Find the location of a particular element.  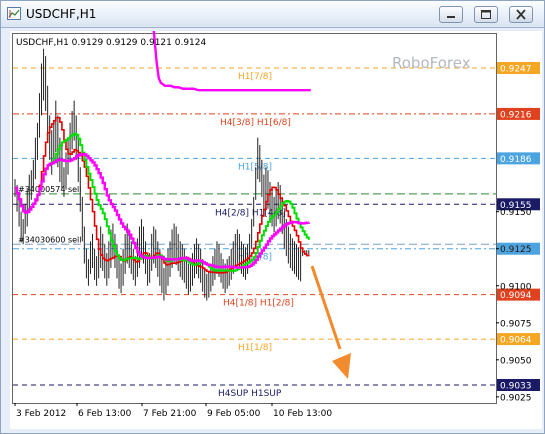

symbol-info: USDCHF,H1 0.9129 0.9129 0.9121 0.9124 is located at coordinates (111, 43).